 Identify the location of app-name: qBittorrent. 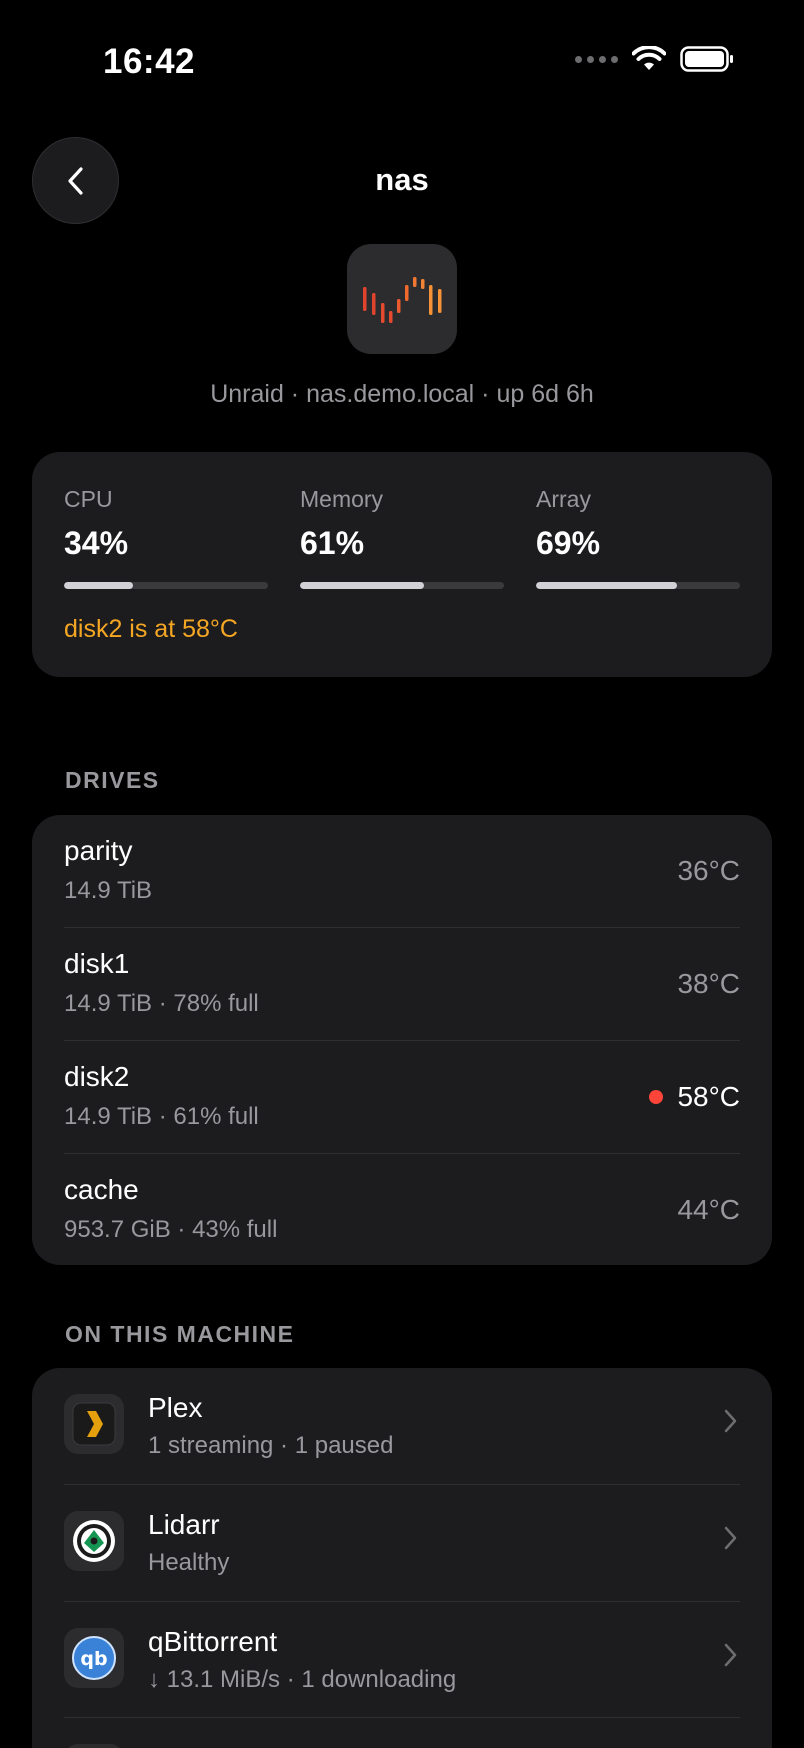
(213, 1641).